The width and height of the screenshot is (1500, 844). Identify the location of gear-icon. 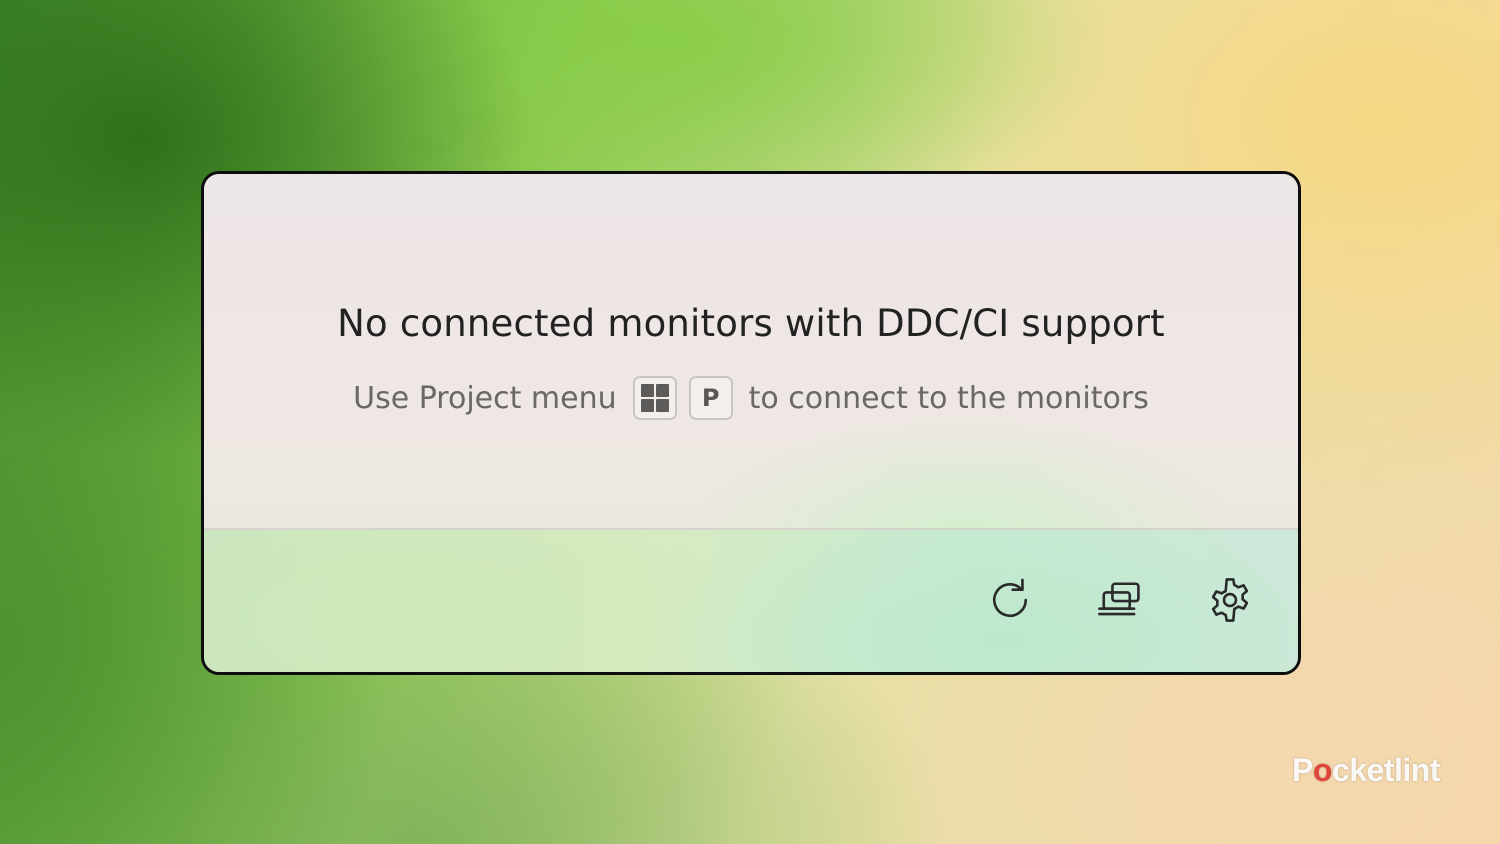
(1230, 600).